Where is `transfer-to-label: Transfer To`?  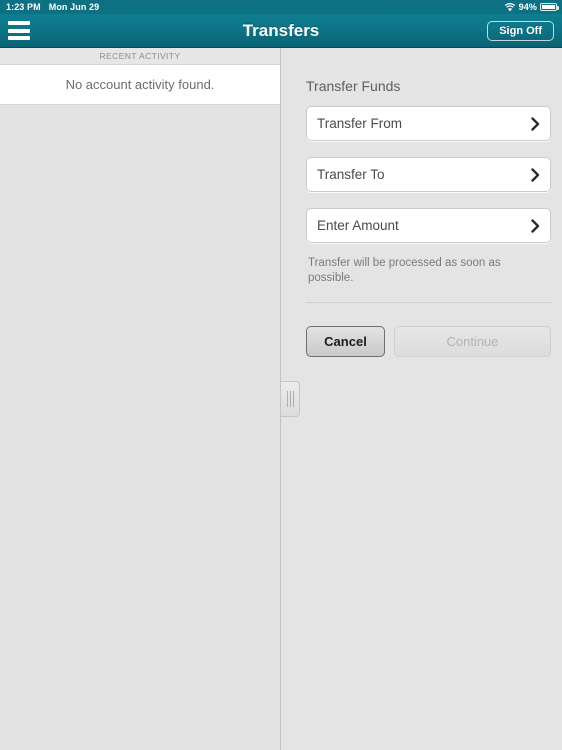
transfer-to-label: Transfer To is located at coordinates (351, 174).